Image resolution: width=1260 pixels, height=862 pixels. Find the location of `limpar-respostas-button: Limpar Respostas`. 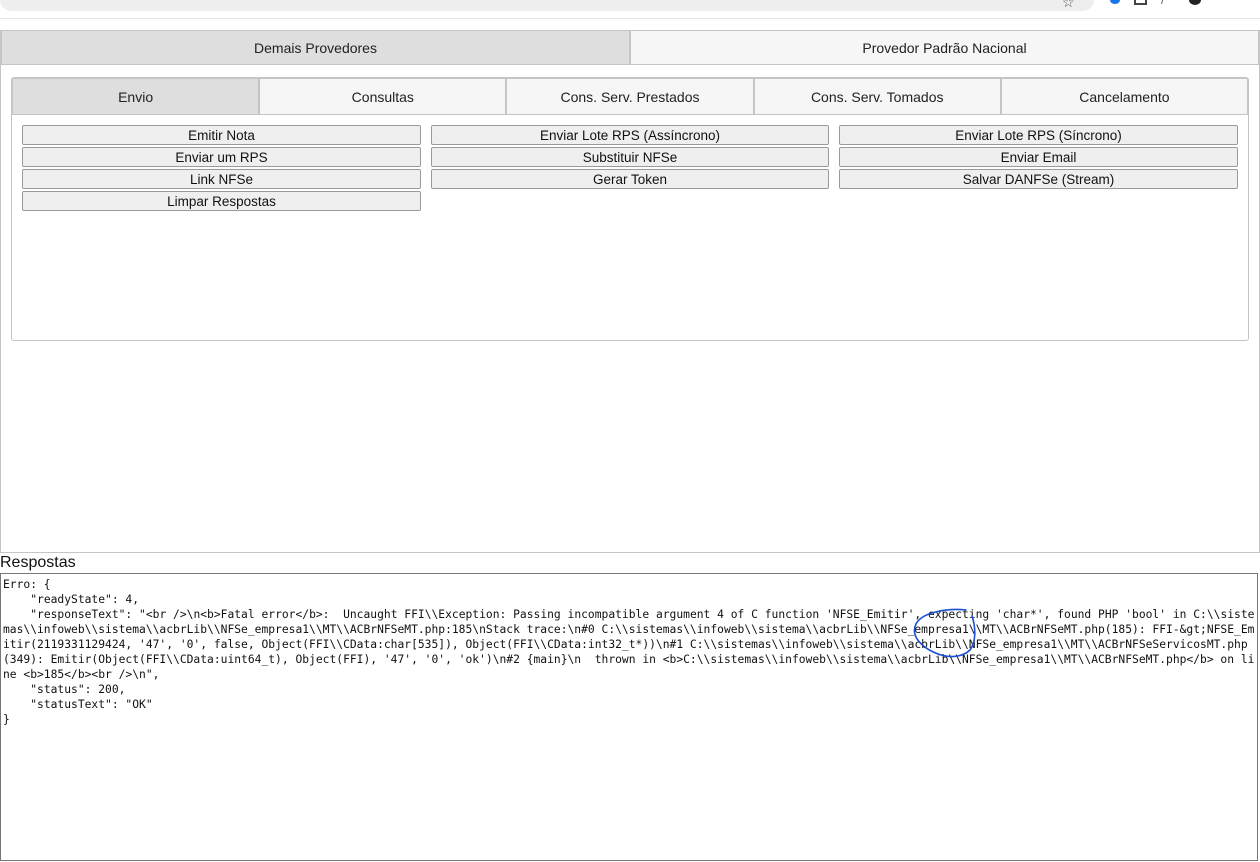

limpar-respostas-button: Limpar Respostas is located at coordinates (221, 201).